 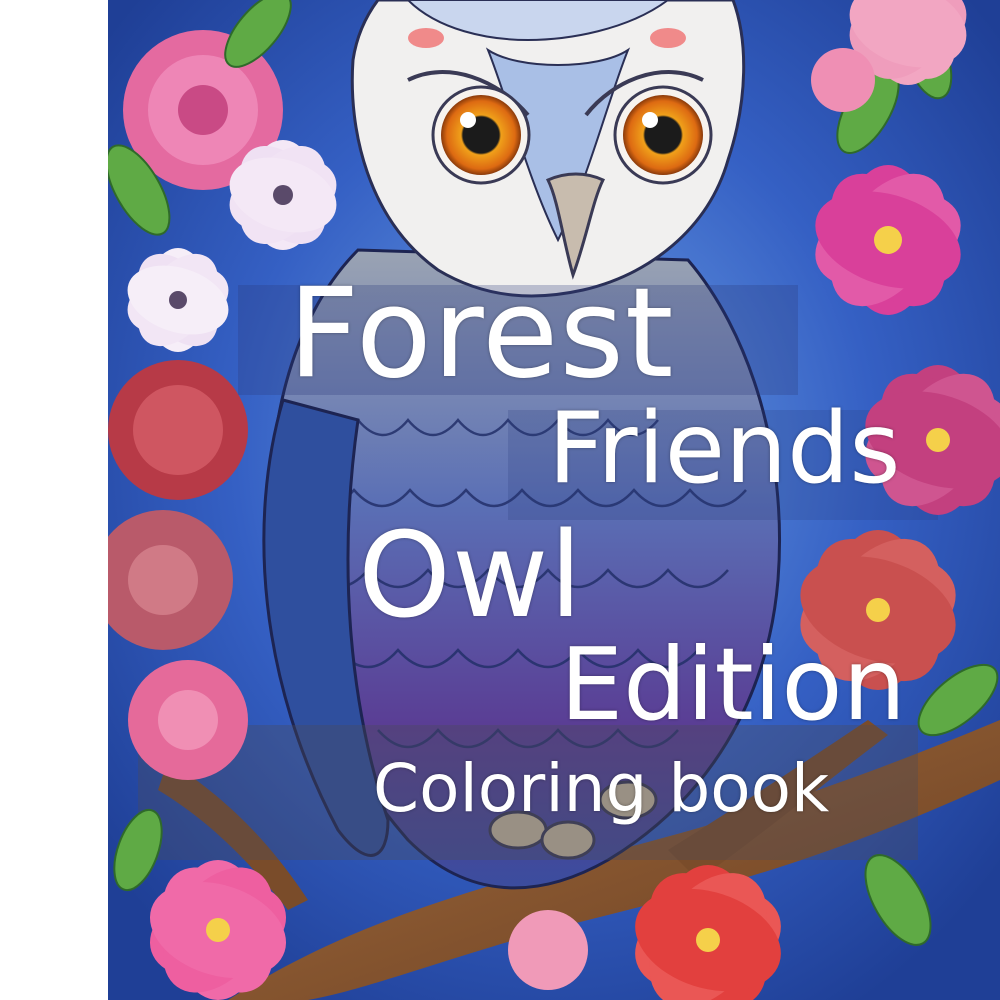 I want to click on owl-eye-right, so click(x=663, y=135).